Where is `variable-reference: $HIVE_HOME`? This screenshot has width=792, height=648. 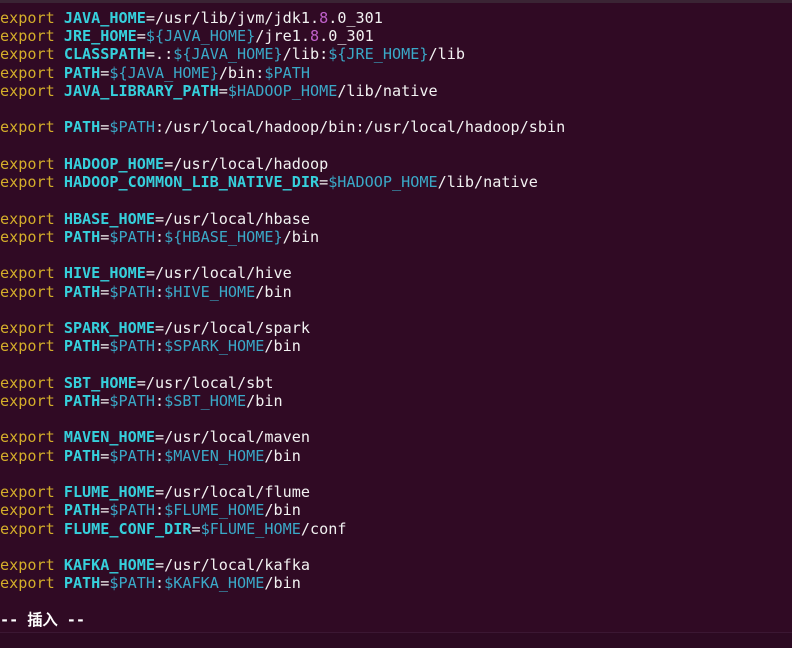 variable-reference: $HIVE_HOME is located at coordinates (210, 291).